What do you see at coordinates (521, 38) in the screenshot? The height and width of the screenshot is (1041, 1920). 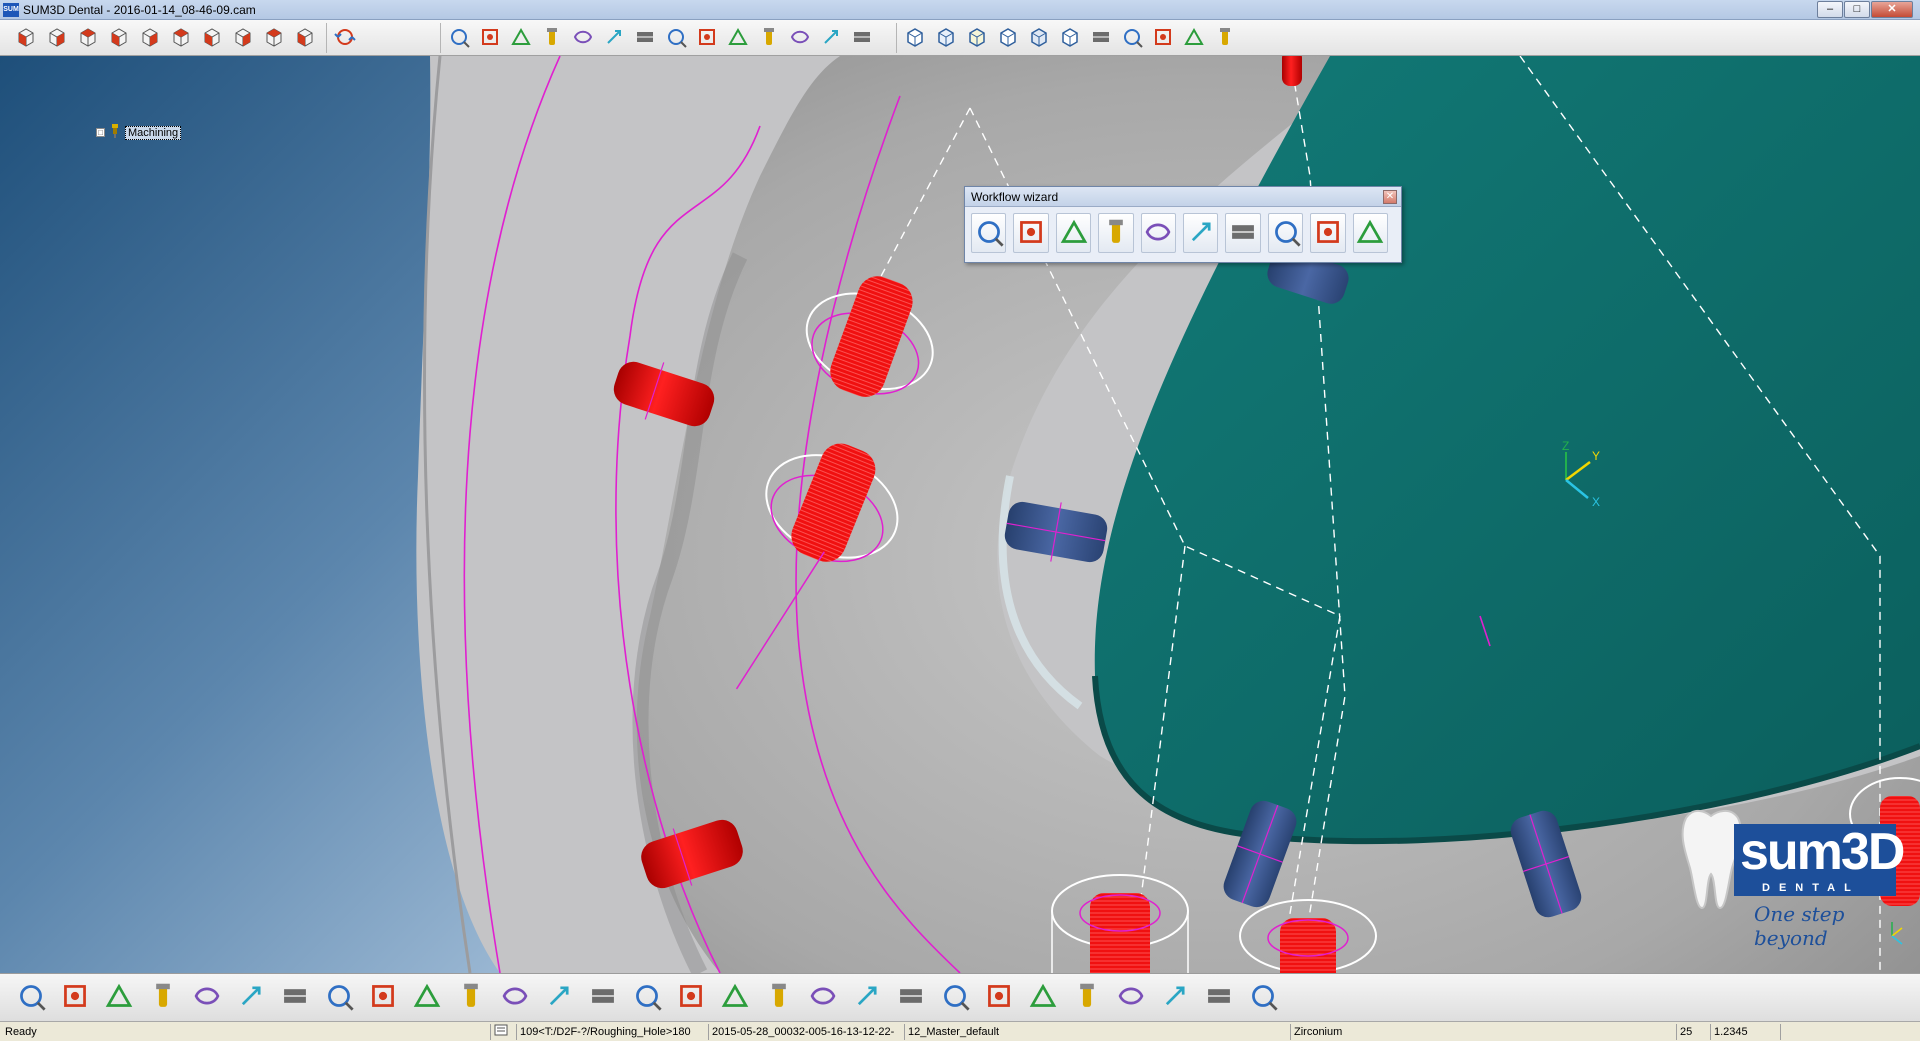 I see `zoom-undo-button` at bounding box center [521, 38].